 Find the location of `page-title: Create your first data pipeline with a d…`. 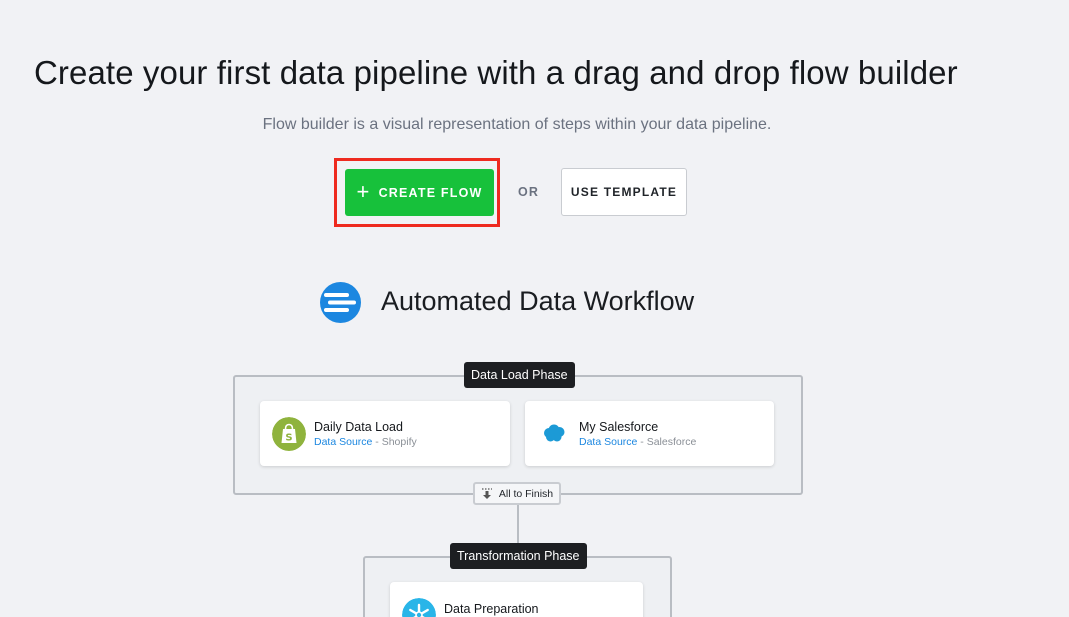

page-title: Create your first data pipeline with a d… is located at coordinates (496, 72).